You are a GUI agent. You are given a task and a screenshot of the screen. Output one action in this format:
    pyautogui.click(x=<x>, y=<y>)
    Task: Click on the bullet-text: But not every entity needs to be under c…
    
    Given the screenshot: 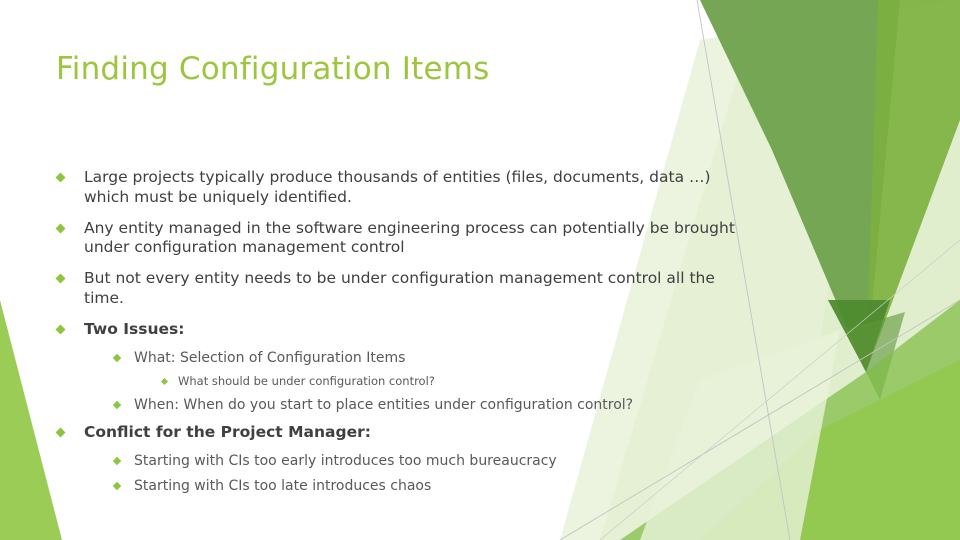 What is the action you would take?
    pyautogui.click(x=399, y=288)
    